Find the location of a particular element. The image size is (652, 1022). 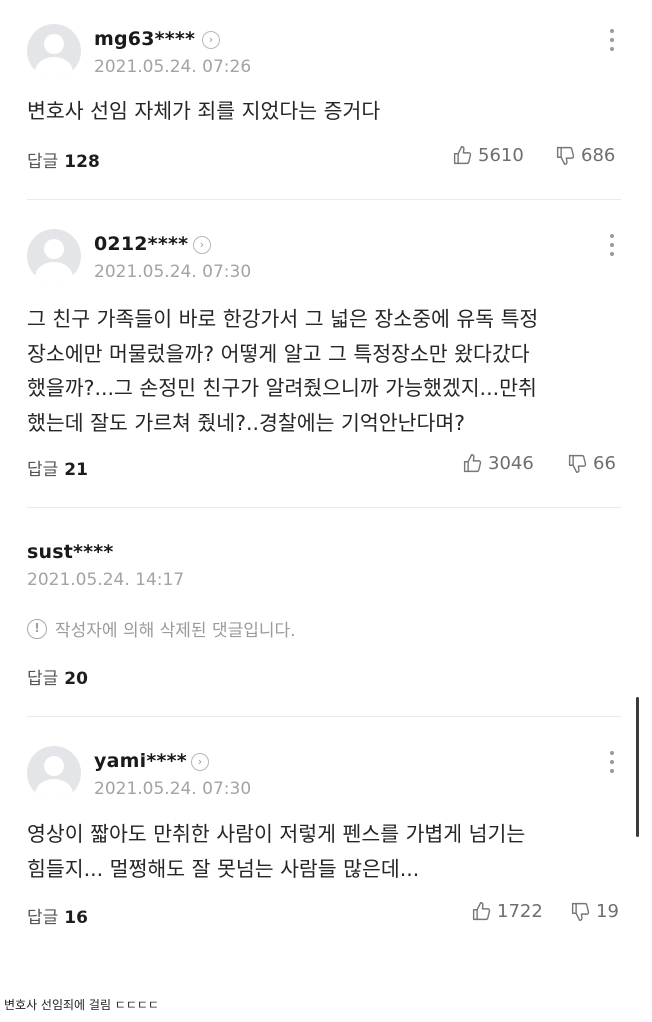

reply-count: 16 is located at coordinates (76, 918).